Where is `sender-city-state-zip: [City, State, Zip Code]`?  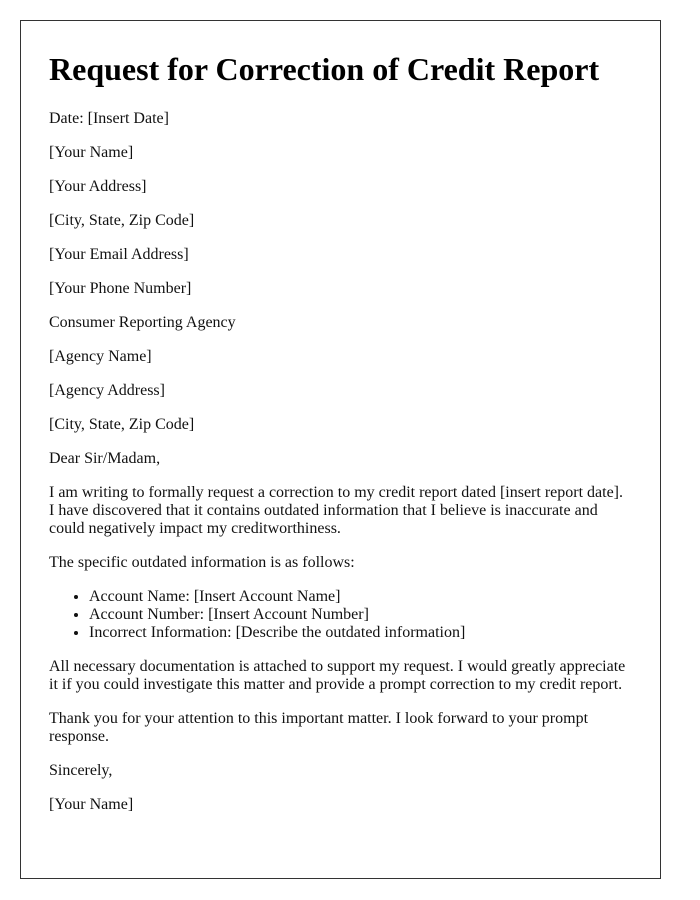
sender-city-state-zip: [City, State, Zip Code] is located at coordinates (122, 220).